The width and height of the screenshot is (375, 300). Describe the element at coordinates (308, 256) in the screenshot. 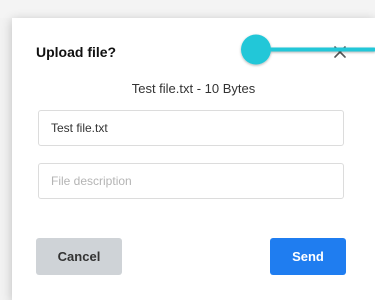

I see `send-button: Send` at that location.